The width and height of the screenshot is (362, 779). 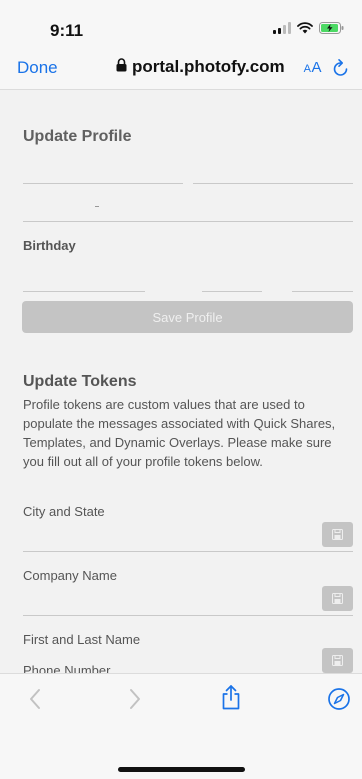 What do you see at coordinates (188, 221) in the screenshot?
I see `email-field` at bounding box center [188, 221].